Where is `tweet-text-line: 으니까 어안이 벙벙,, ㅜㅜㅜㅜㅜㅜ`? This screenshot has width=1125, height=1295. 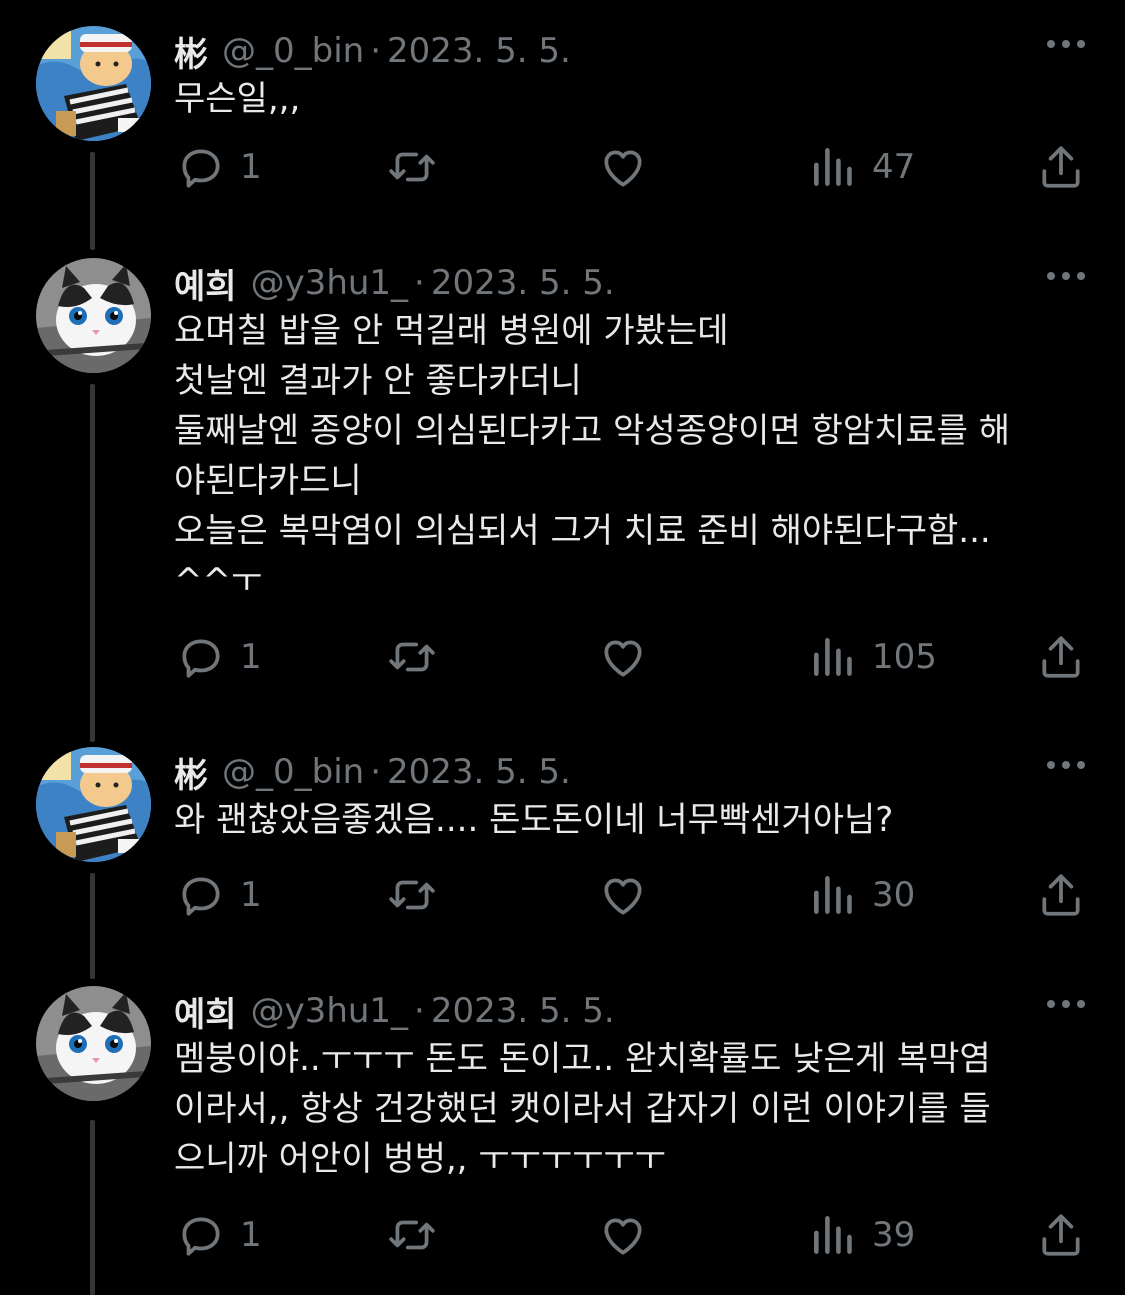 tweet-text-line: 으니까 어안이 벙벙,, ㅜㅜㅜㅜㅜㅜ is located at coordinates (420, 1159).